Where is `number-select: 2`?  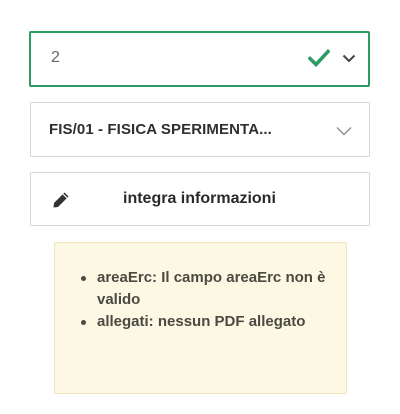
number-select: 2 is located at coordinates (199, 59).